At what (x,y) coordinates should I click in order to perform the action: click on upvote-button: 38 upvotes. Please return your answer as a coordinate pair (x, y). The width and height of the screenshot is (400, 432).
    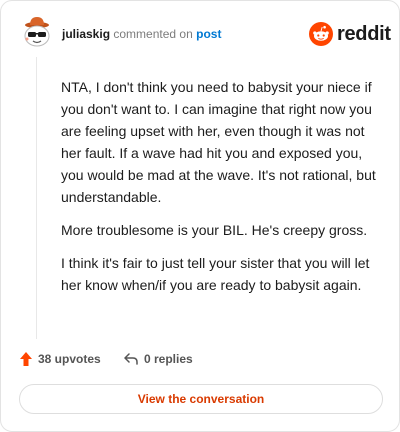
    Looking at the image, I should click on (60, 359).